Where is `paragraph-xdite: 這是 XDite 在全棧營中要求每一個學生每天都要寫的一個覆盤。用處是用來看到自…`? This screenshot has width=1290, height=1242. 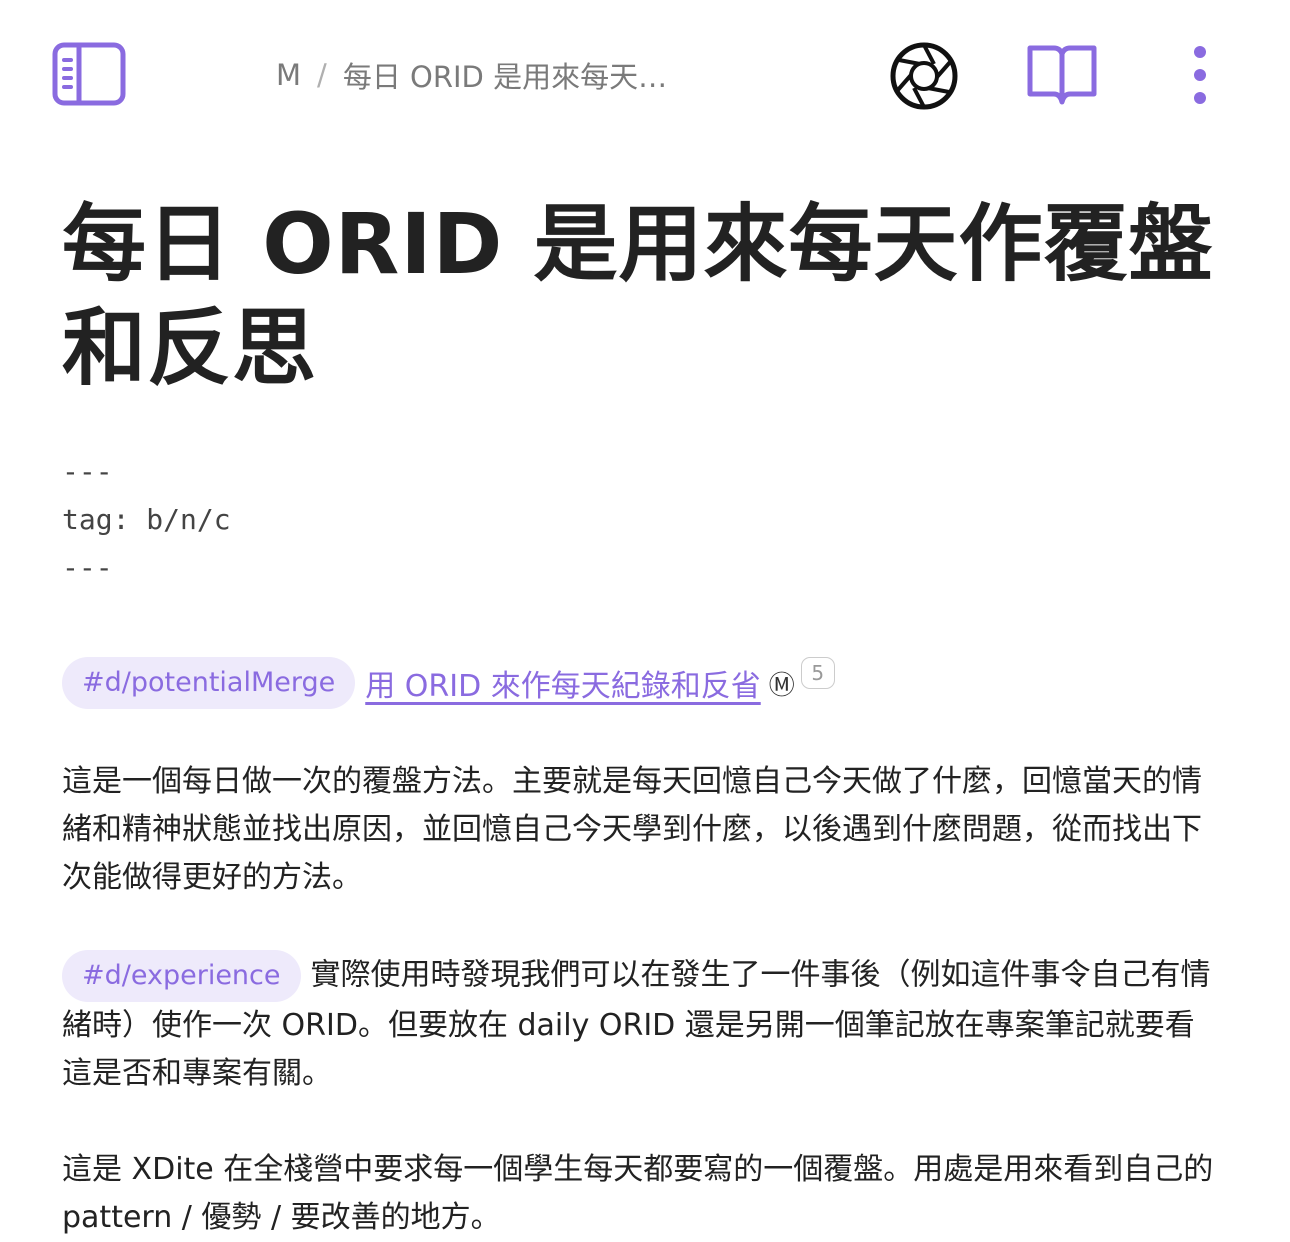 paragraph-xdite: 這是 XDite 在全棧營中要求每一個學生每天都要寫的一個覆盤。用處是用來看到自… is located at coordinates (638, 1193).